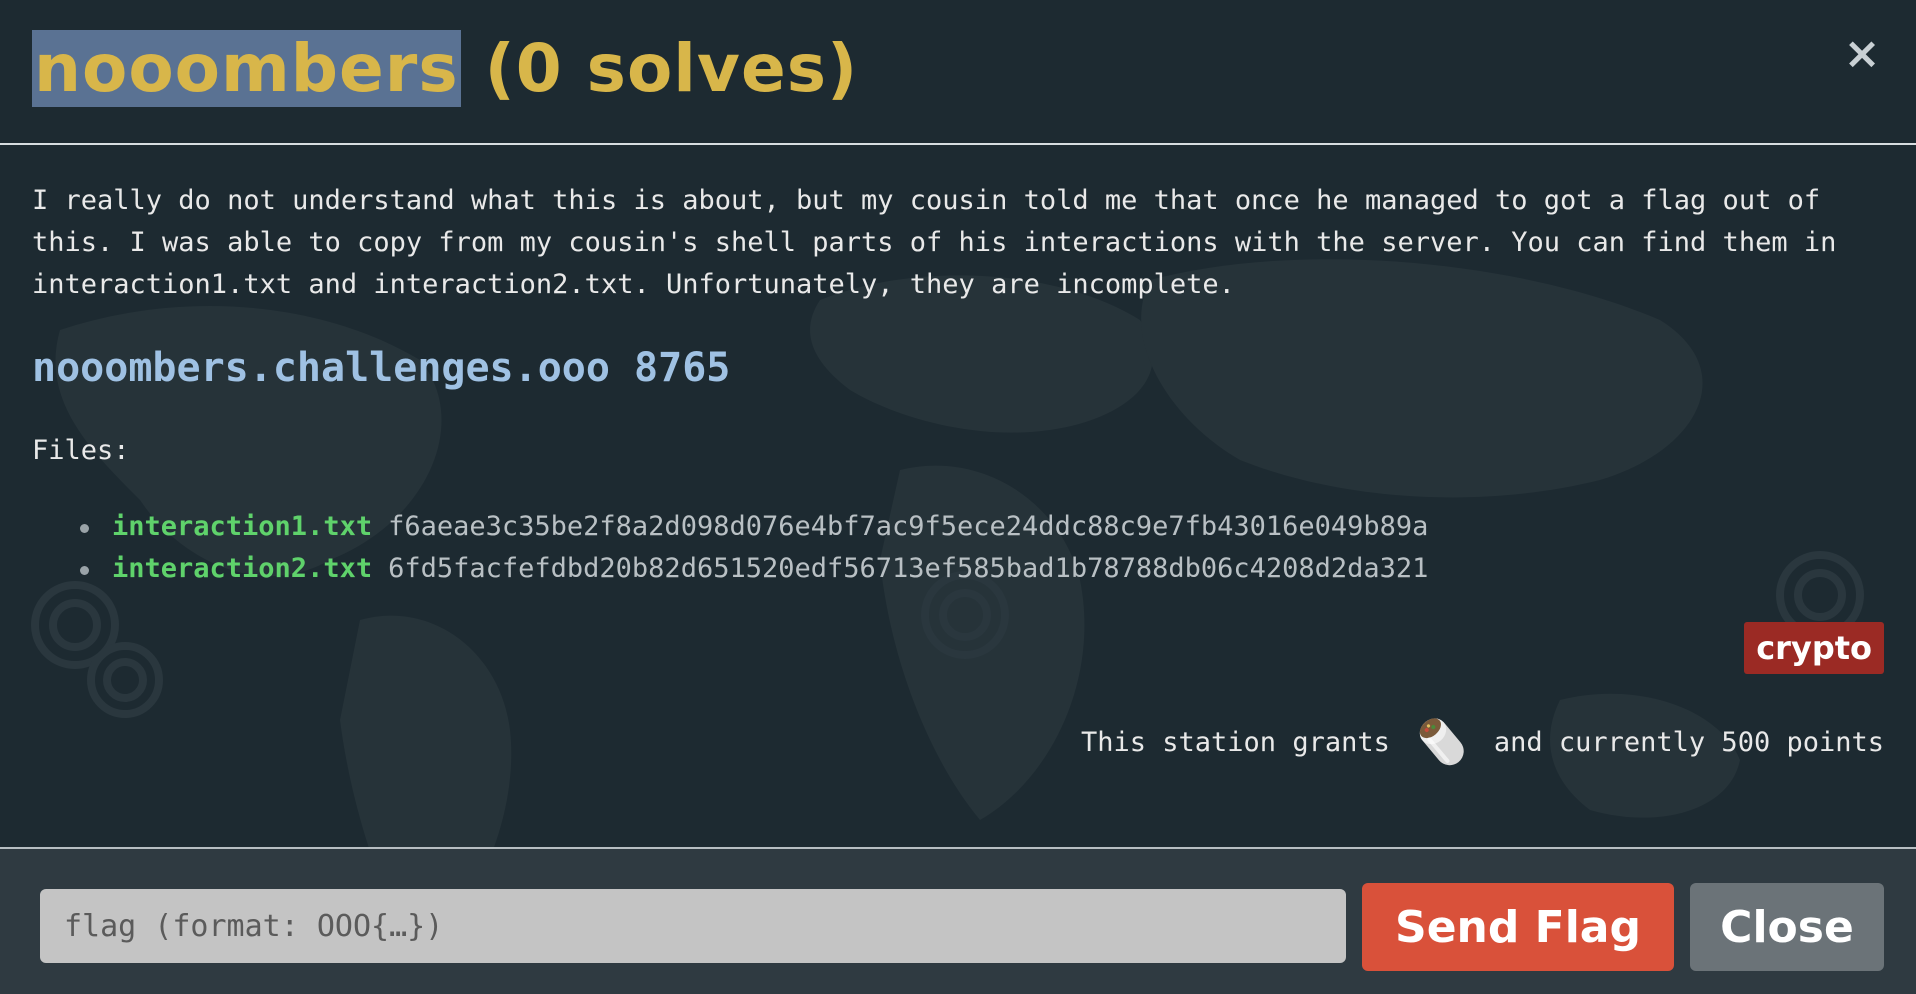  I want to click on grant-suffix: and currently 500 points, so click(1688, 742).